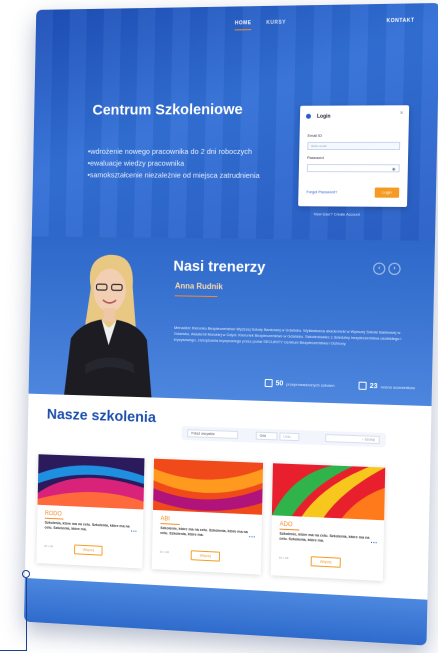 Image resolution: width=438 pixels, height=653 pixels. I want to click on login-title: Login, so click(323, 116).